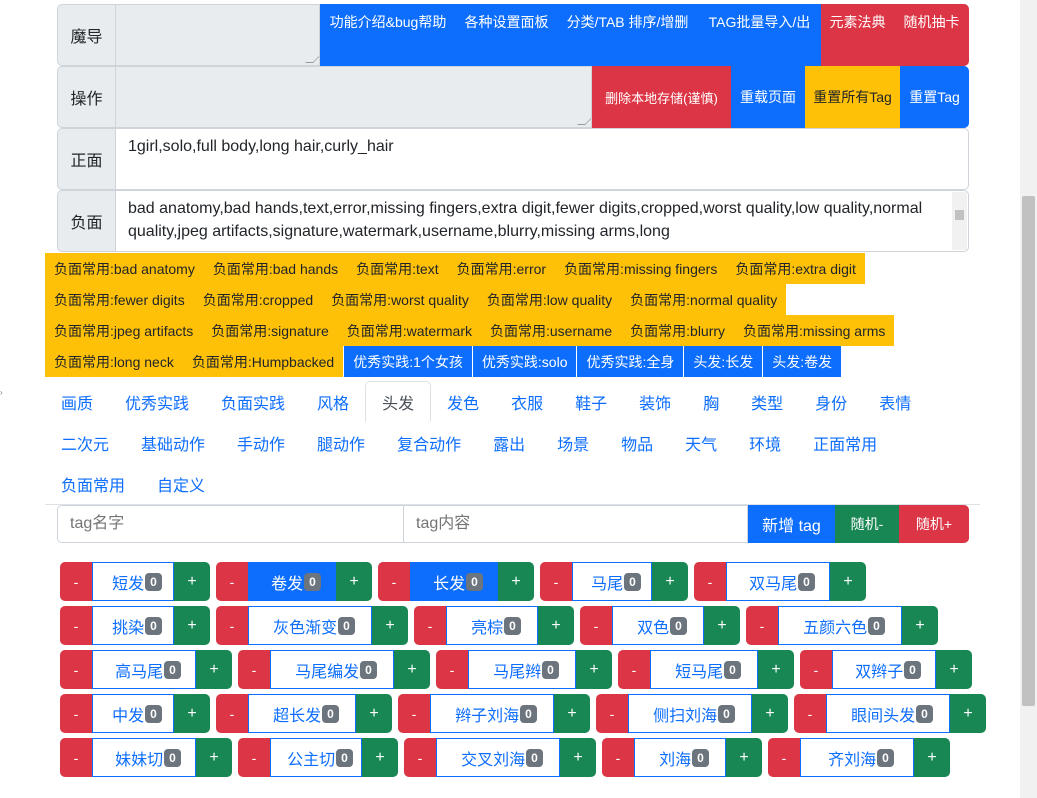 The image size is (1037, 798). Describe the element at coordinates (852, 97) in the screenshot. I see `reset-all-tags-button: 重置所有Tag` at that location.